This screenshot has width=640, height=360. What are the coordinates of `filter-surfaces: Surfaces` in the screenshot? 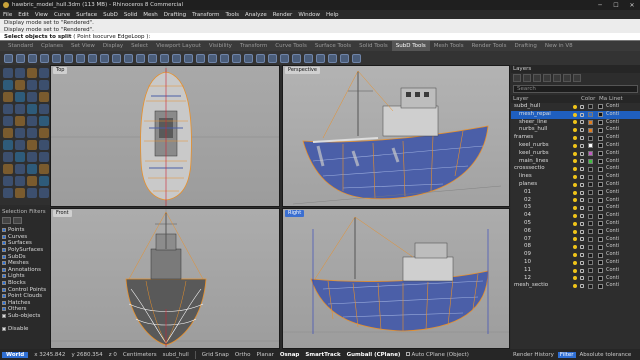 It's located at (25, 243).